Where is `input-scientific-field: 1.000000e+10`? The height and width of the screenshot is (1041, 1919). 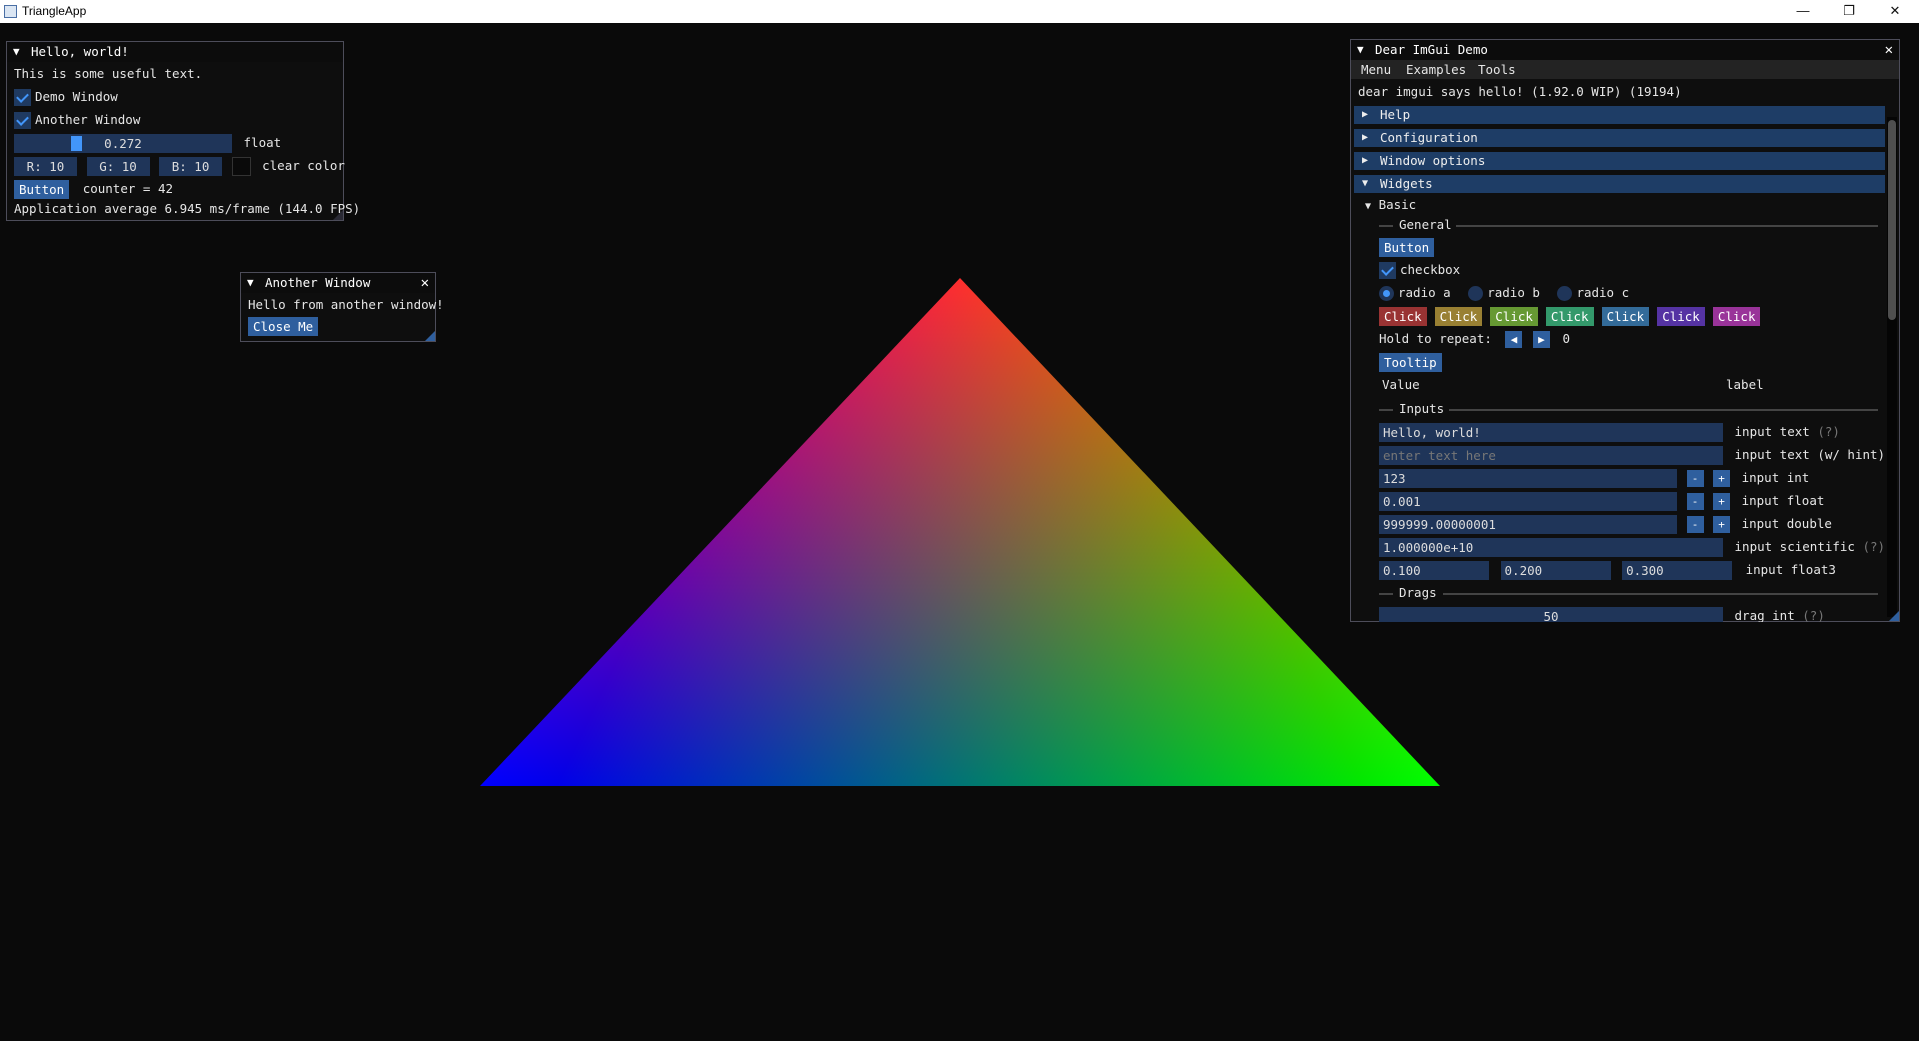 input-scientific-field: 1.000000e+10 is located at coordinates (1551, 547).